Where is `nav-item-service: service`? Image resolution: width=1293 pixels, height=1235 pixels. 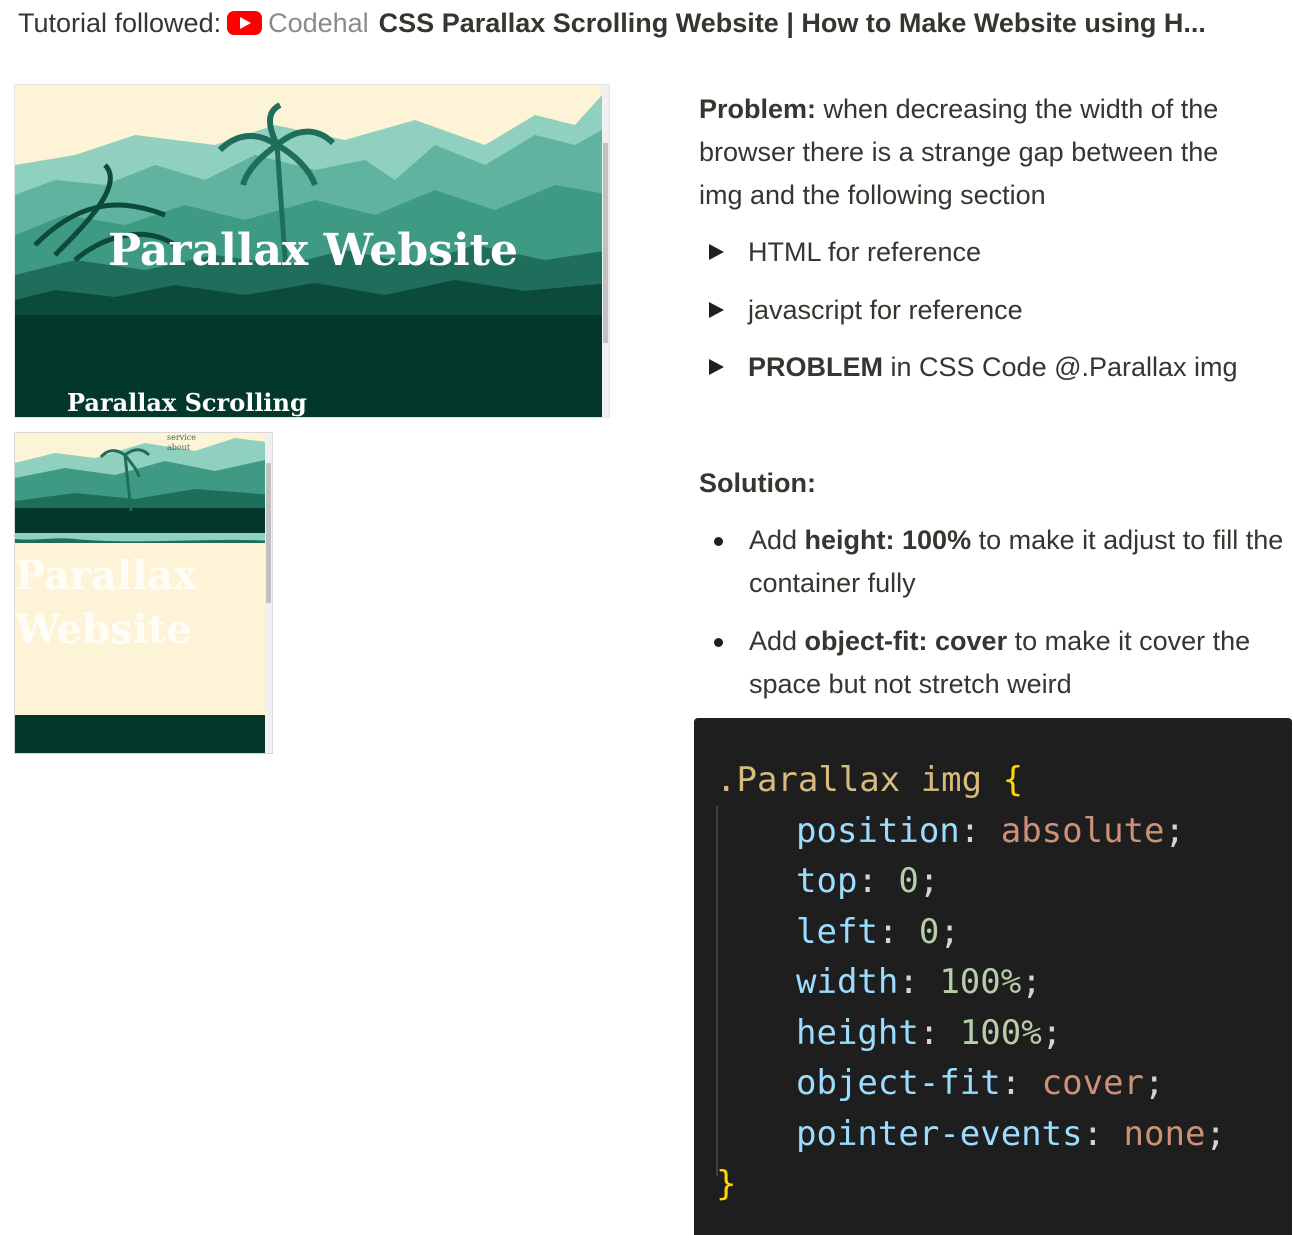 nav-item-service: service is located at coordinates (181, 438).